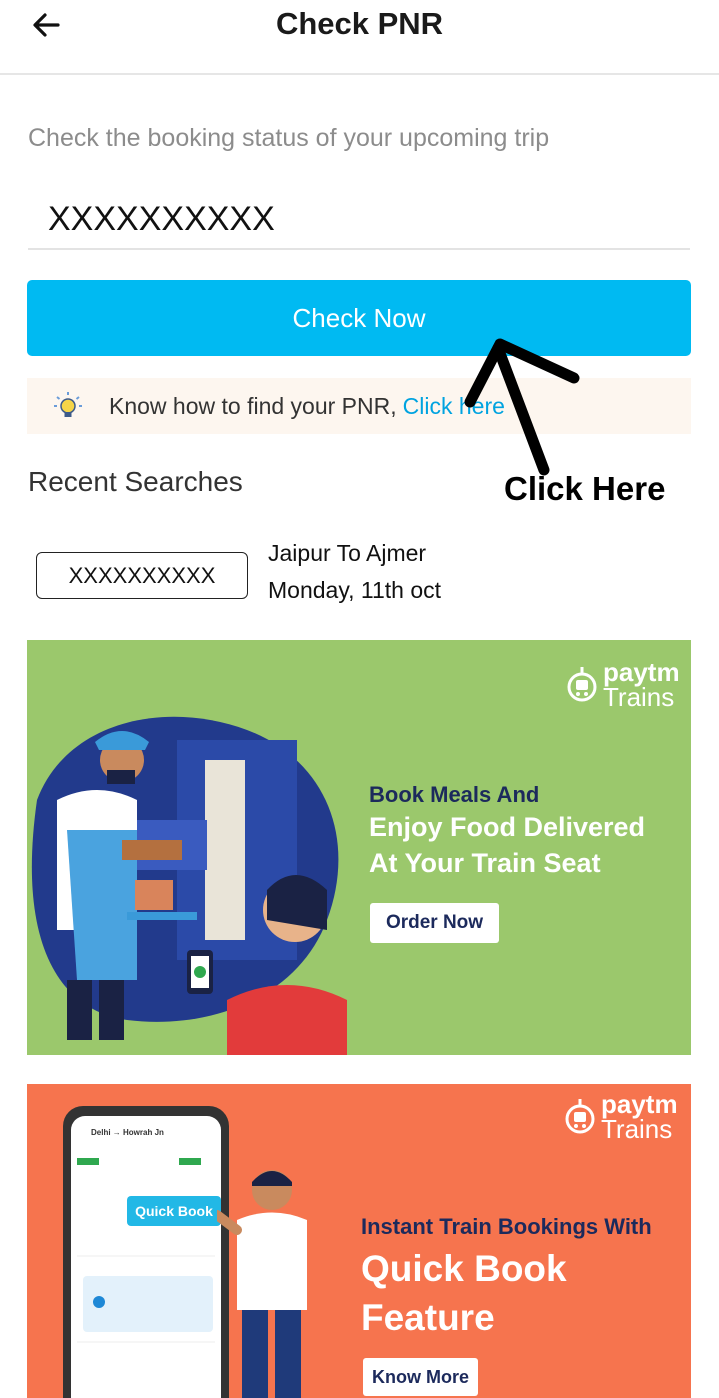 This screenshot has width=719, height=1398. What do you see at coordinates (464, 1268) in the screenshot?
I see `banner-headline-1: Quick Book` at bounding box center [464, 1268].